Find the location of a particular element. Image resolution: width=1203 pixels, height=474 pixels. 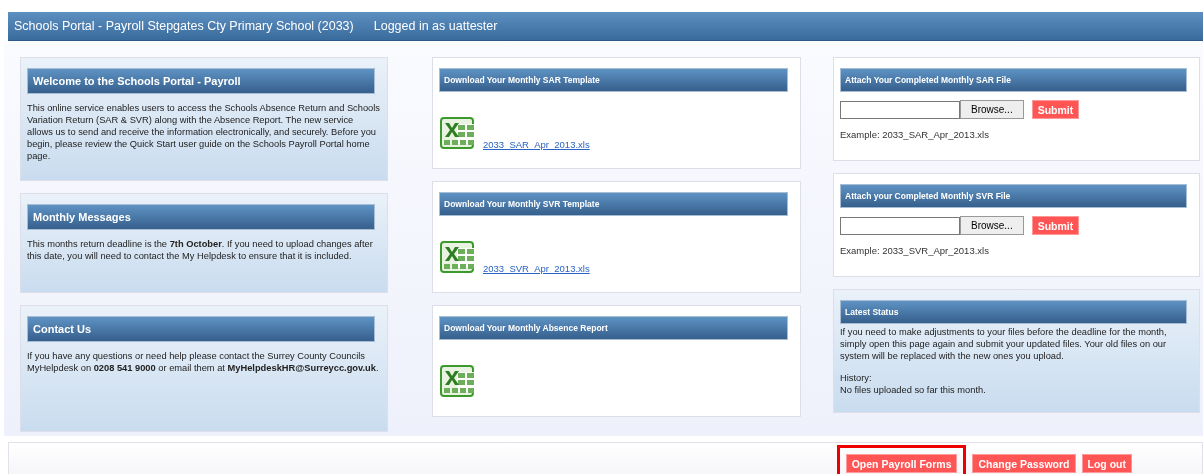

footer-button: Open Payroll Forms is located at coordinates (901, 463).